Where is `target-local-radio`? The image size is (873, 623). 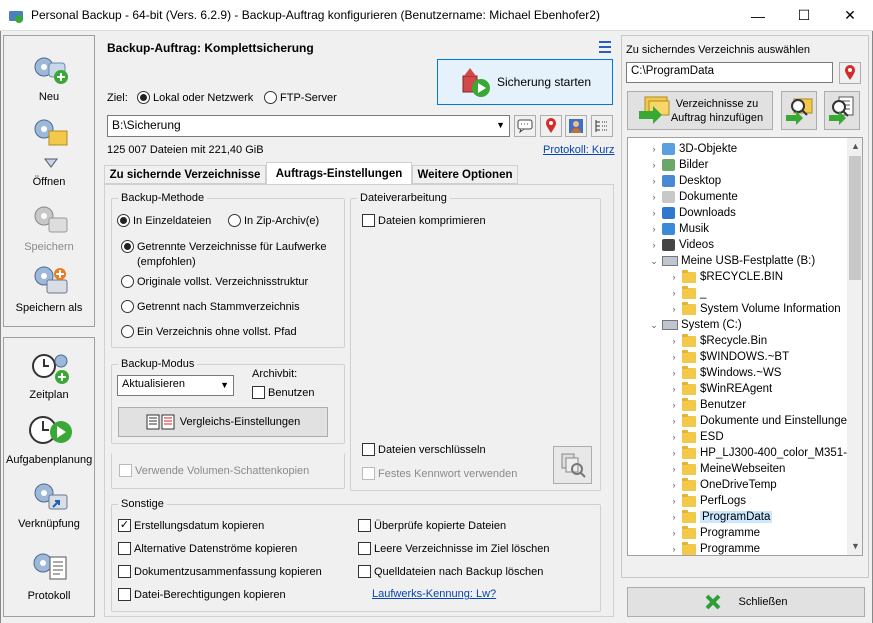 target-local-radio is located at coordinates (143, 97).